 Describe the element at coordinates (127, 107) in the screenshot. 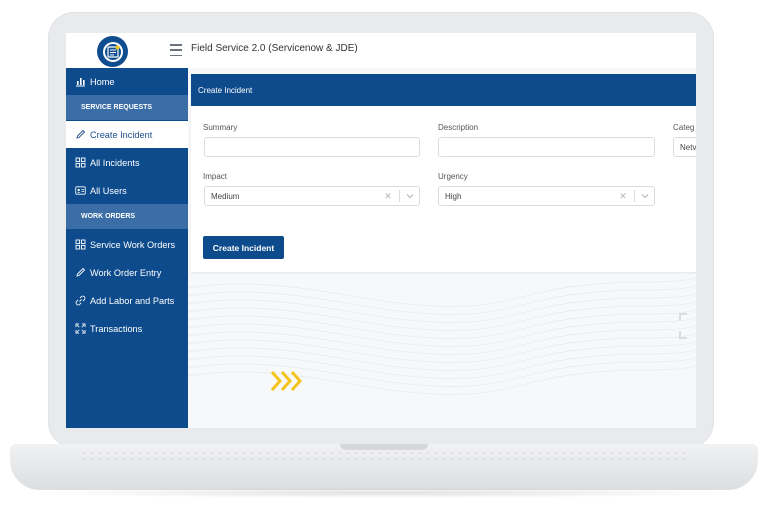

I see `section-service-requests: SERVICE REQUESTS` at that location.